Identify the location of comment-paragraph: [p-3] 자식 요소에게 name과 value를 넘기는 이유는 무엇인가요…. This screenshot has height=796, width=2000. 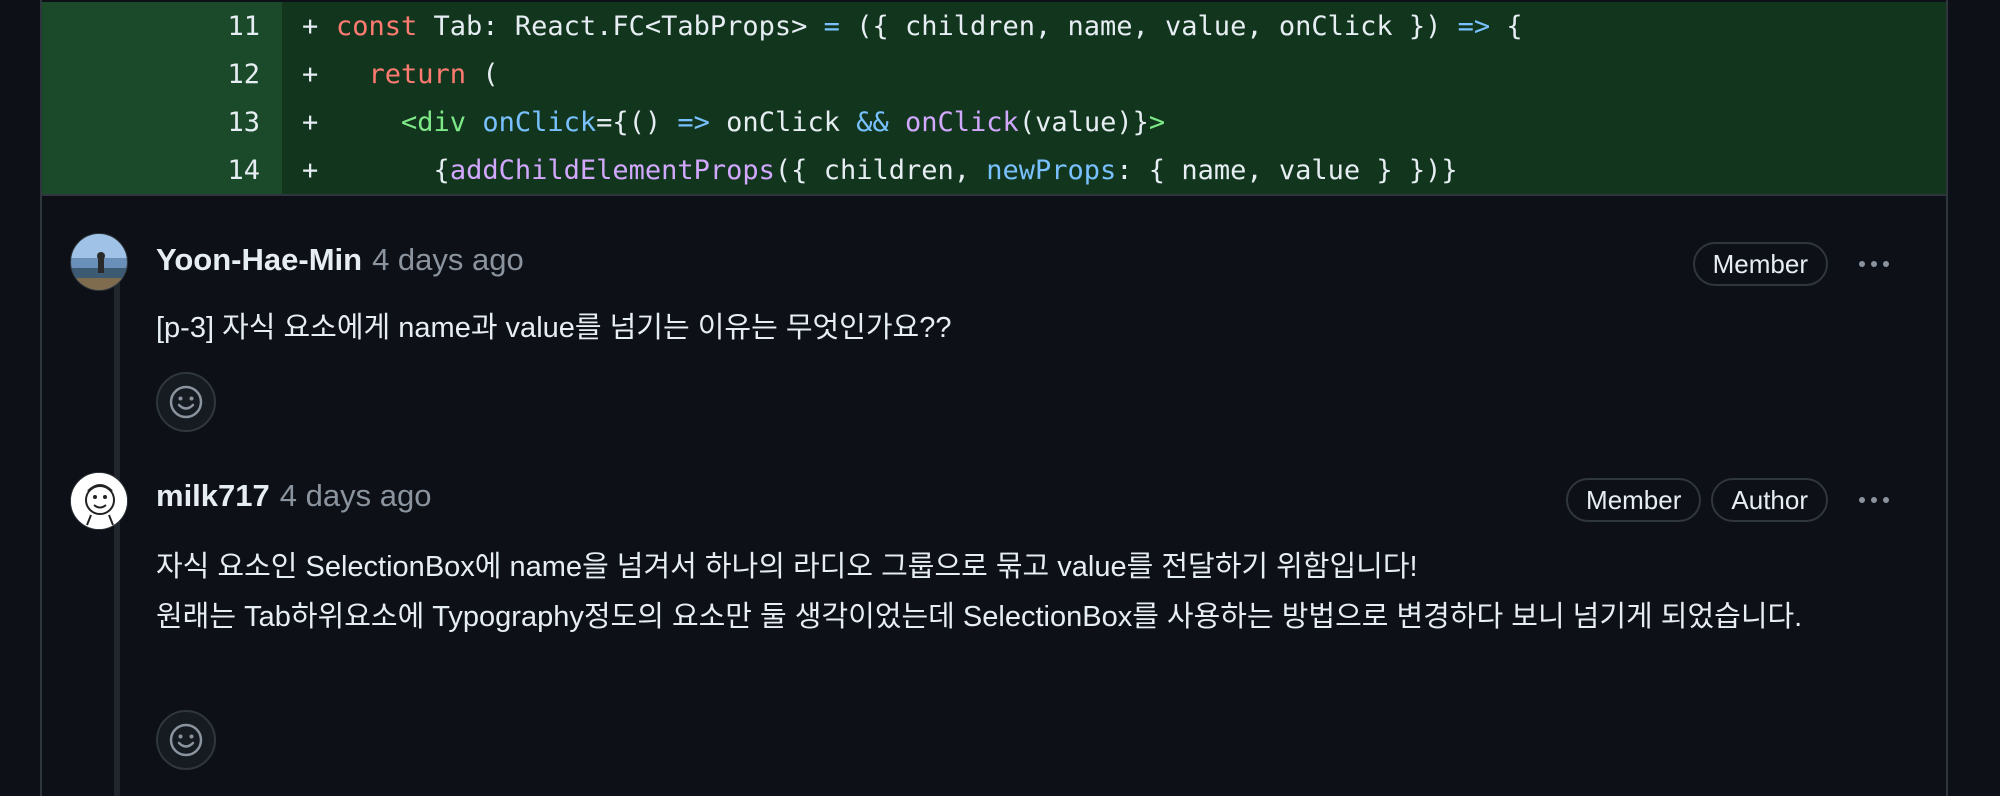
(554, 328).